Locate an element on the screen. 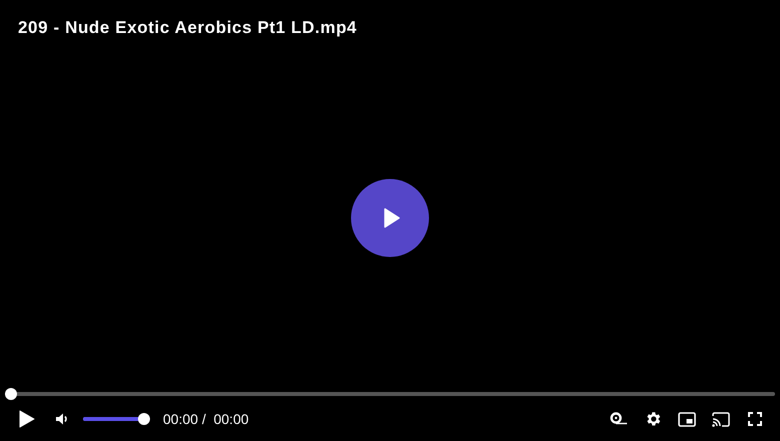 This screenshot has height=441, width=780. duration: 00:00 is located at coordinates (231, 419).